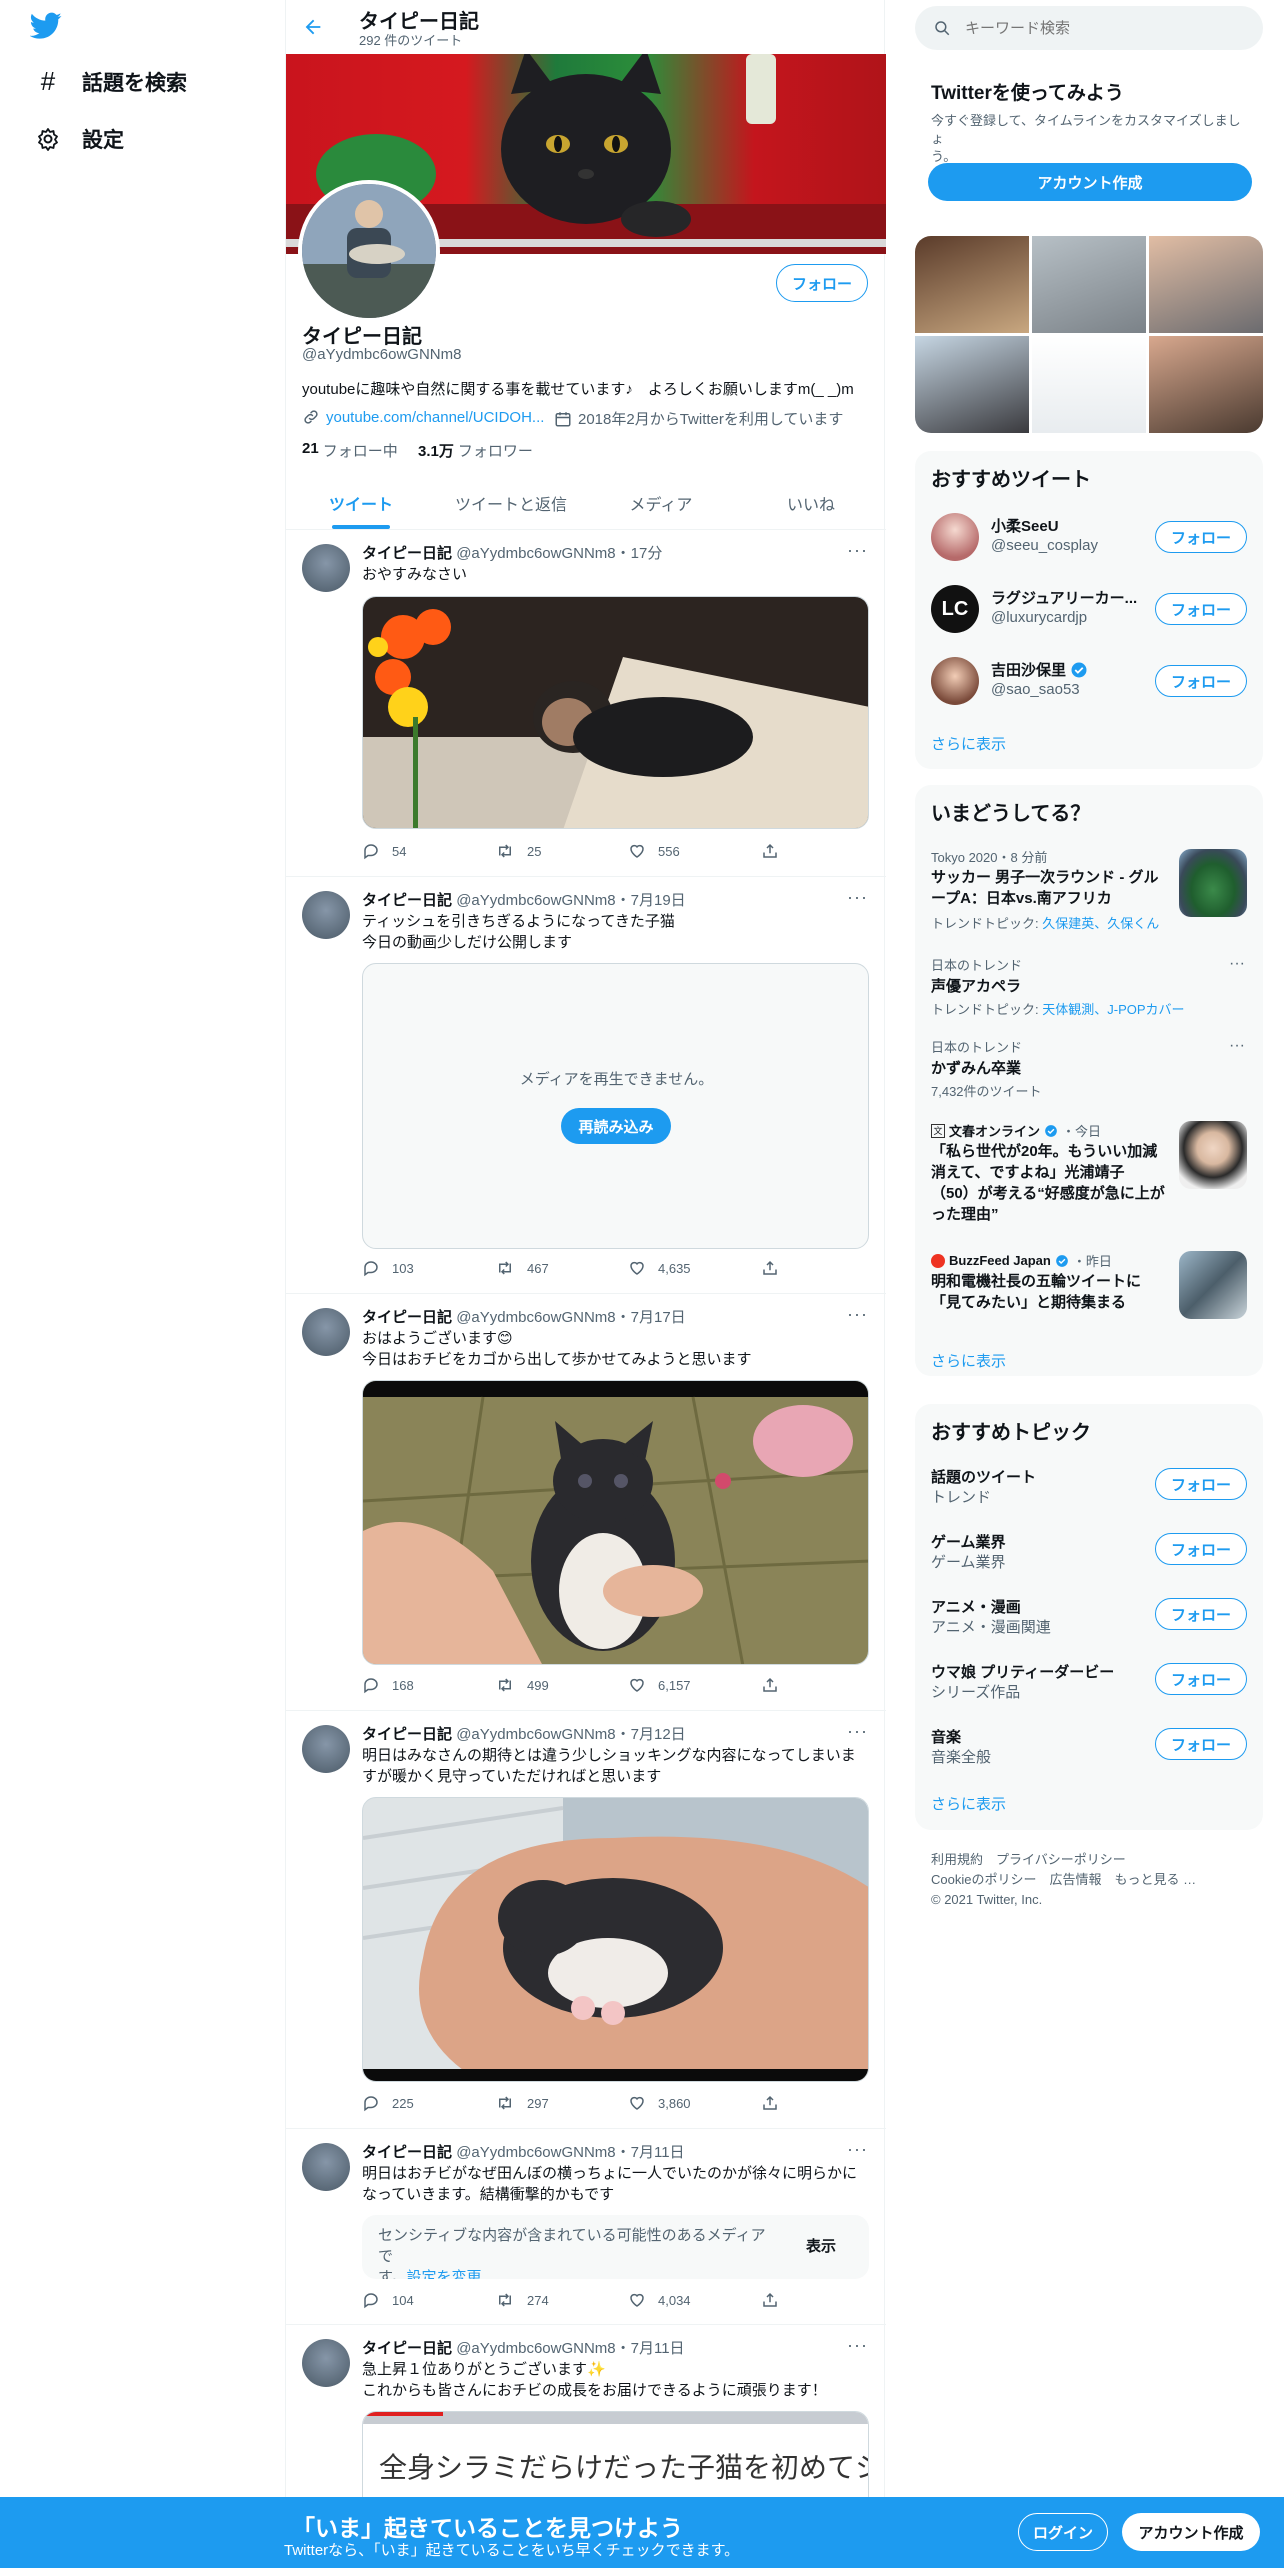 The height and width of the screenshot is (2568, 1284). Describe the element at coordinates (428, 851) in the screenshot. I see `reply-button: 54` at that location.